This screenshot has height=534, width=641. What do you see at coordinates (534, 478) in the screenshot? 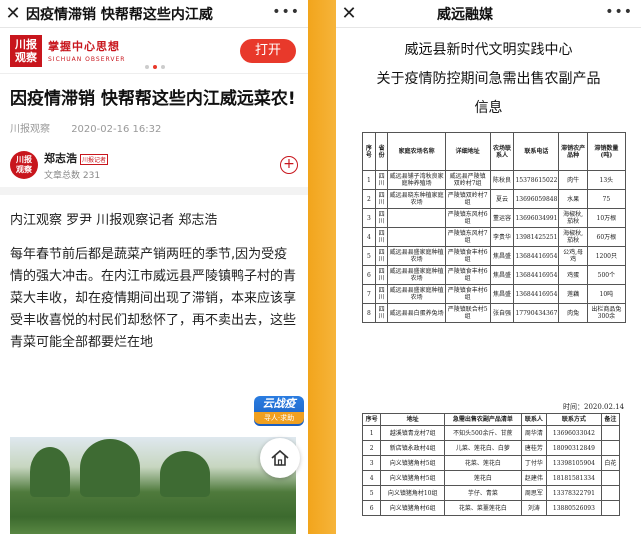
I see `table-cell: 赵建伟` at bounding box center [534, 478].